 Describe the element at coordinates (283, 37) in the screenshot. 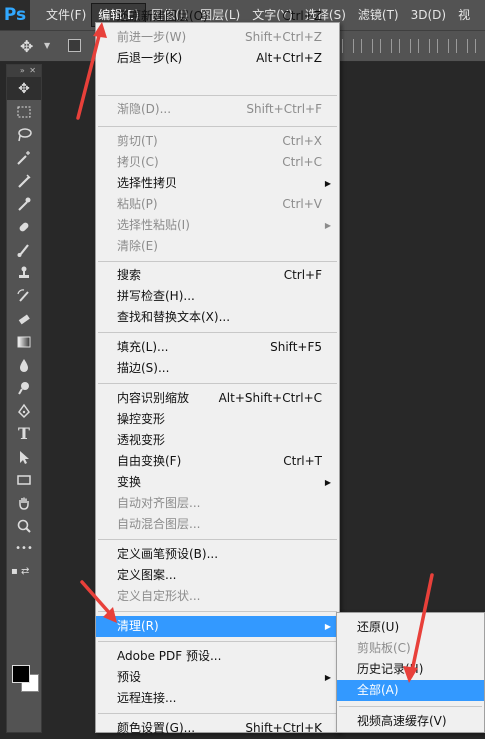

I see `menu-item-shortcut: Shift+Ctrl+Z` at that location.